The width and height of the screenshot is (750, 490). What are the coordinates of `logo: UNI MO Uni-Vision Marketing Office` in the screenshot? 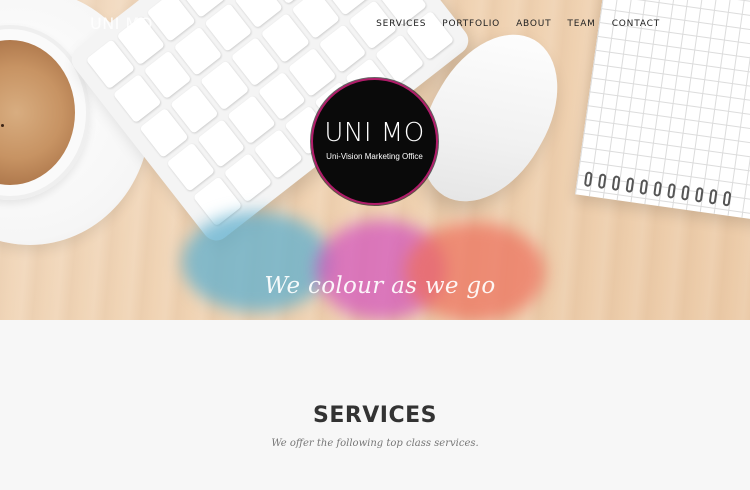 It's located at (374, 141).